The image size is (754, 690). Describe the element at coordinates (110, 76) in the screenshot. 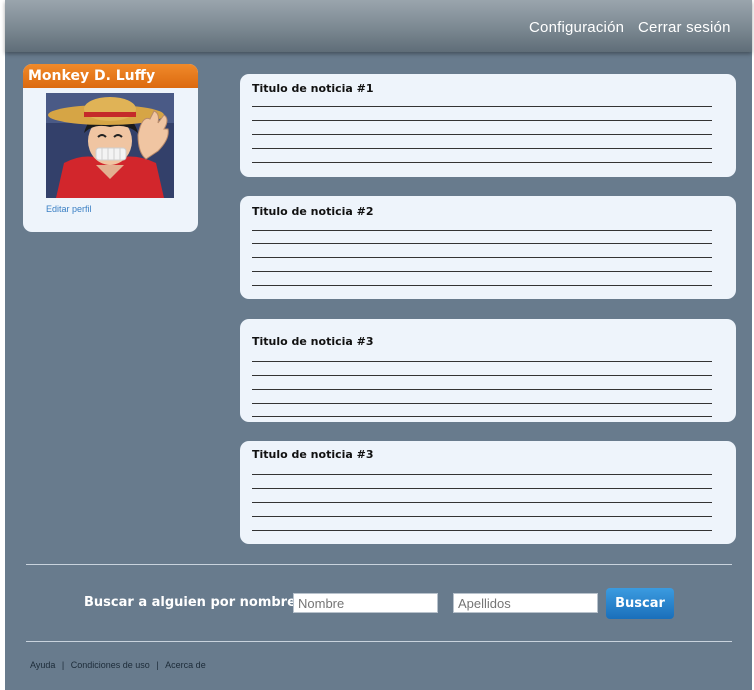

I see `profile-name: Monkey D. Luffy` at that location.